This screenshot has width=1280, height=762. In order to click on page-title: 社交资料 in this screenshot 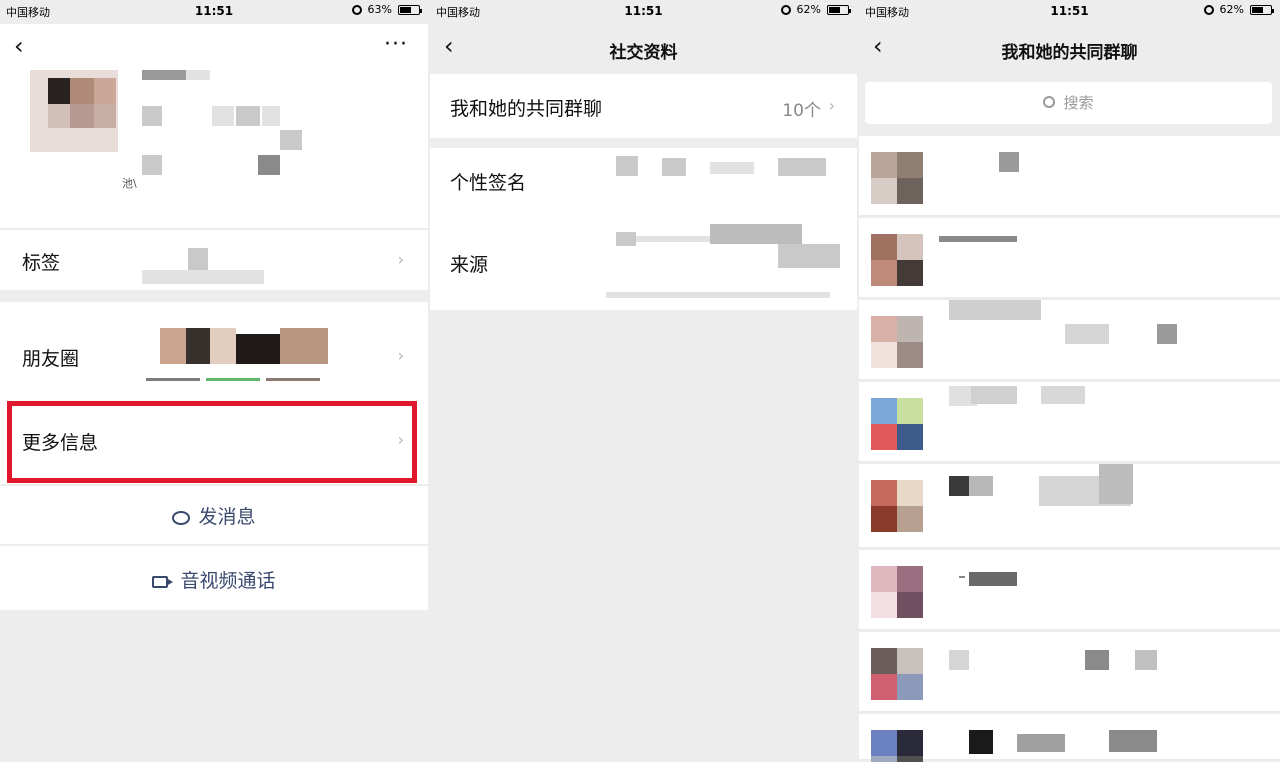, I will do `click(643, 53)`.